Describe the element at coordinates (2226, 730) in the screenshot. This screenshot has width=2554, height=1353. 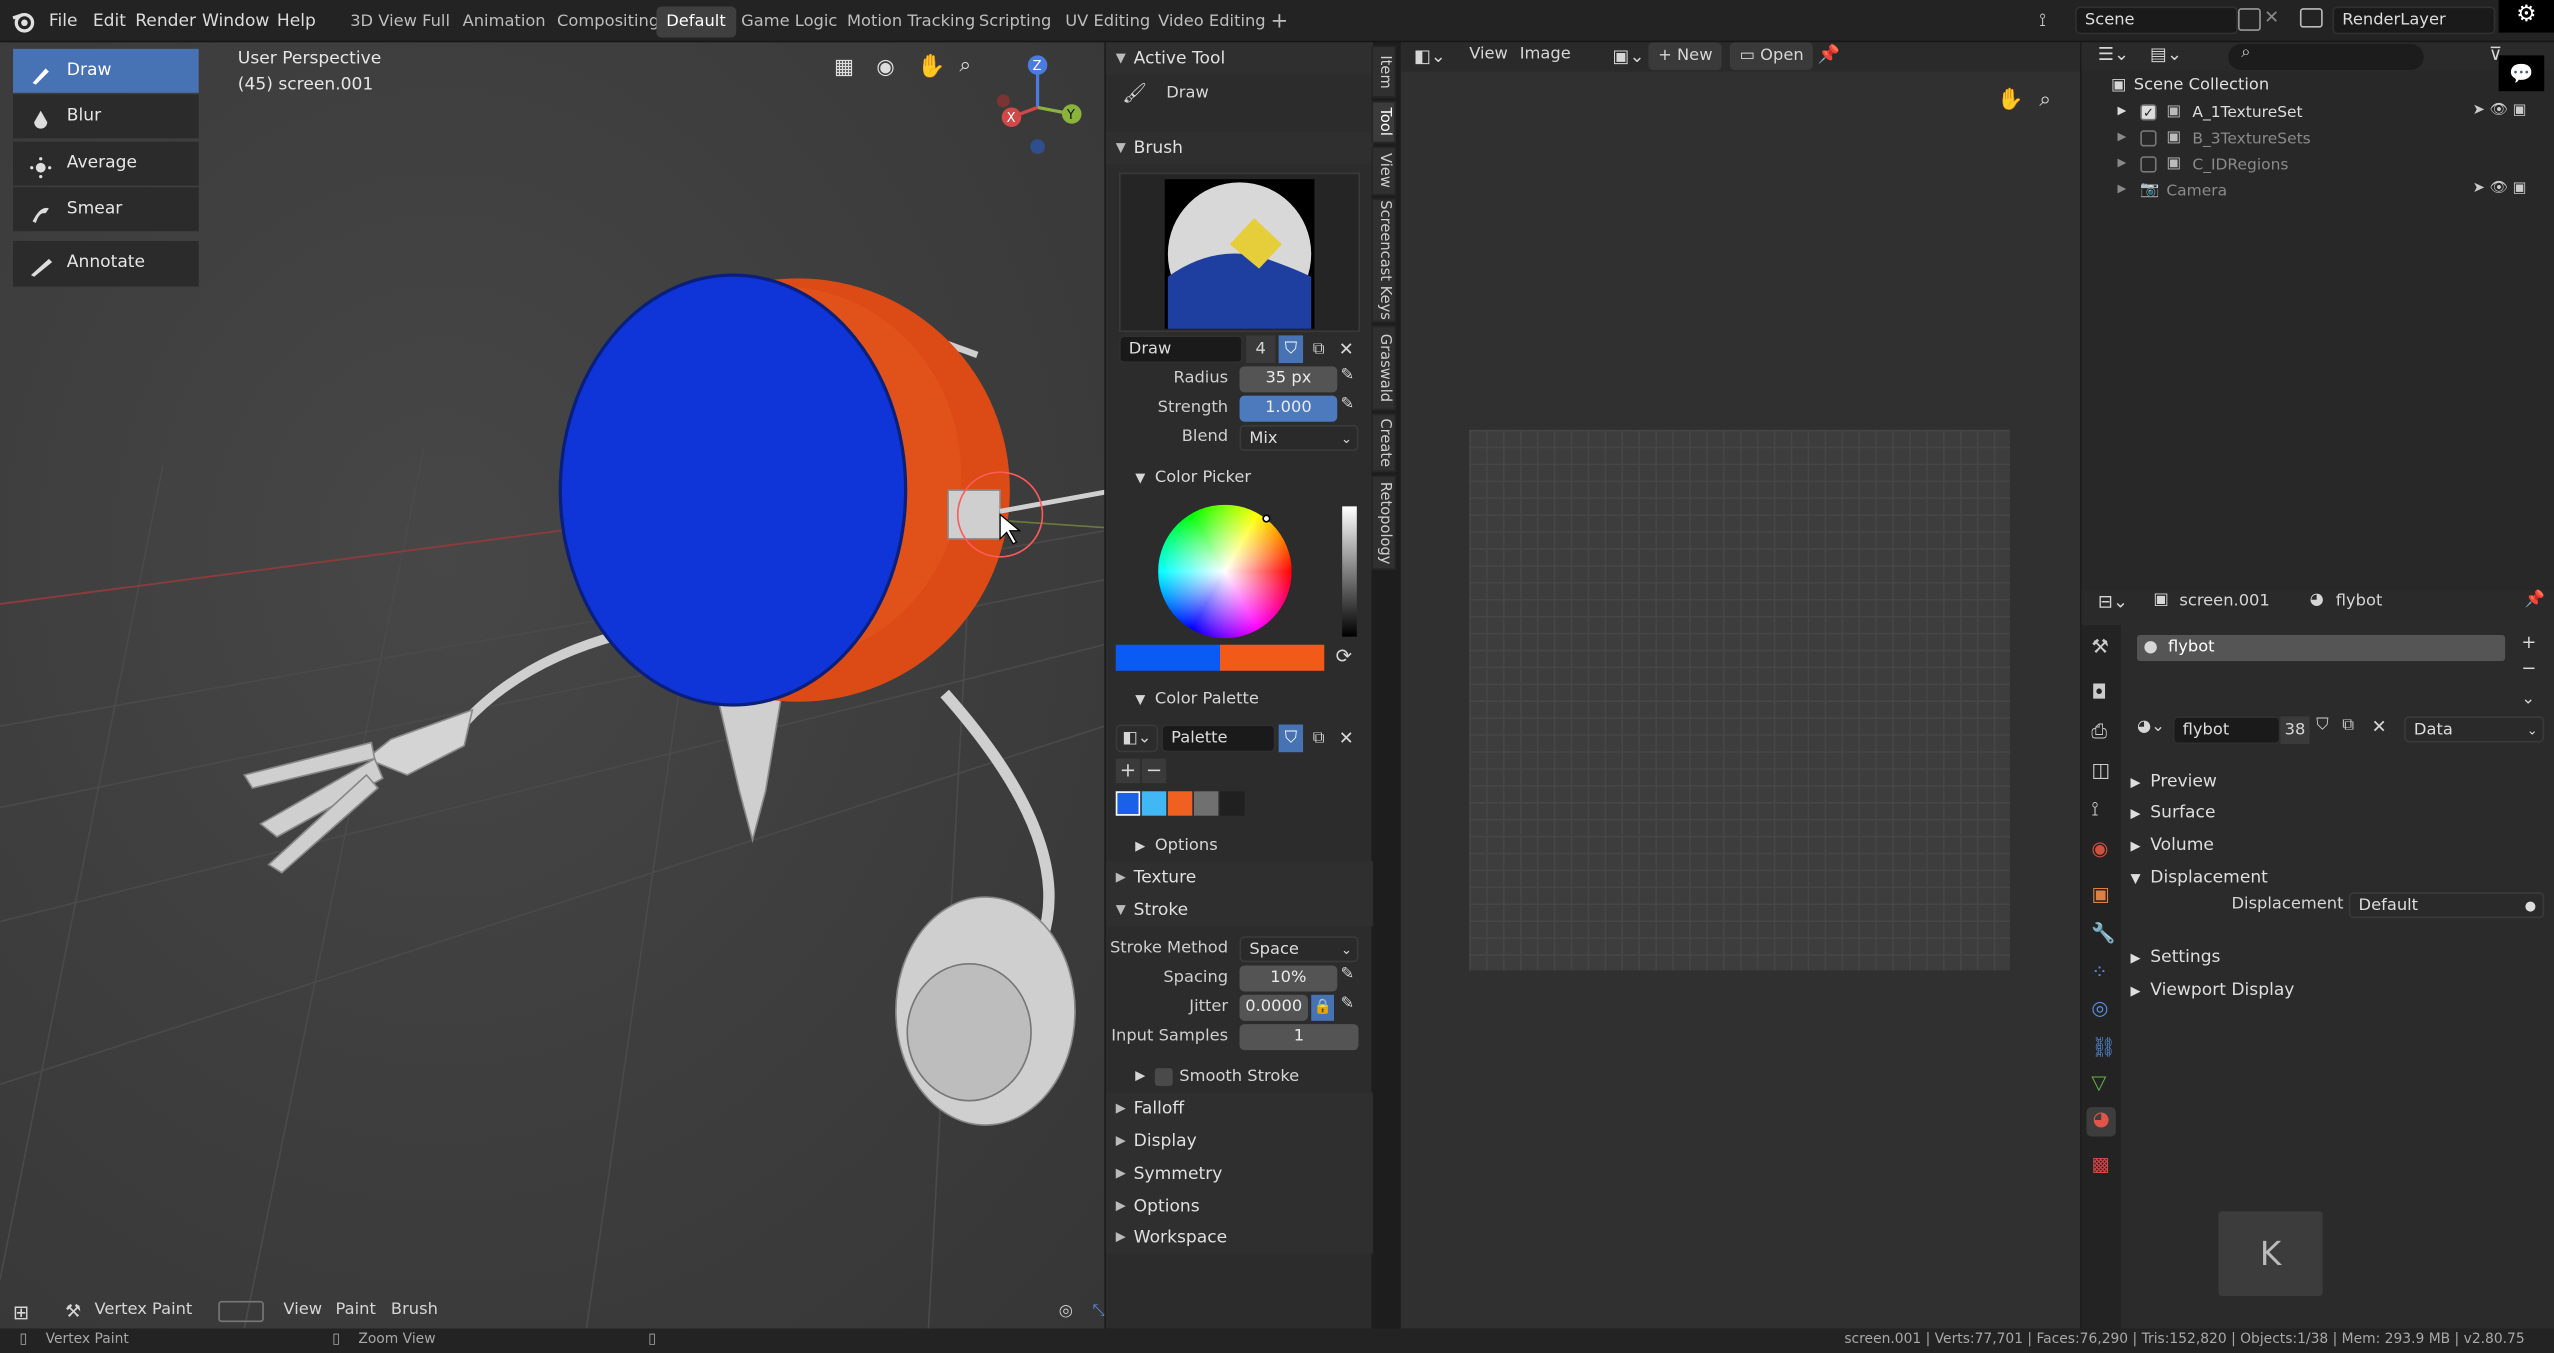
I see `material-name-field: flybot` at that location.